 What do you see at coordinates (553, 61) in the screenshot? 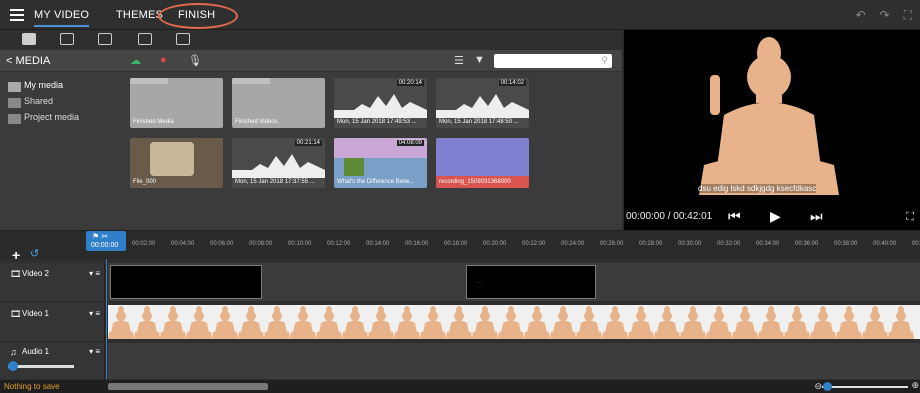
I see `search-input: ⚲` at bounding box center [553, 61].